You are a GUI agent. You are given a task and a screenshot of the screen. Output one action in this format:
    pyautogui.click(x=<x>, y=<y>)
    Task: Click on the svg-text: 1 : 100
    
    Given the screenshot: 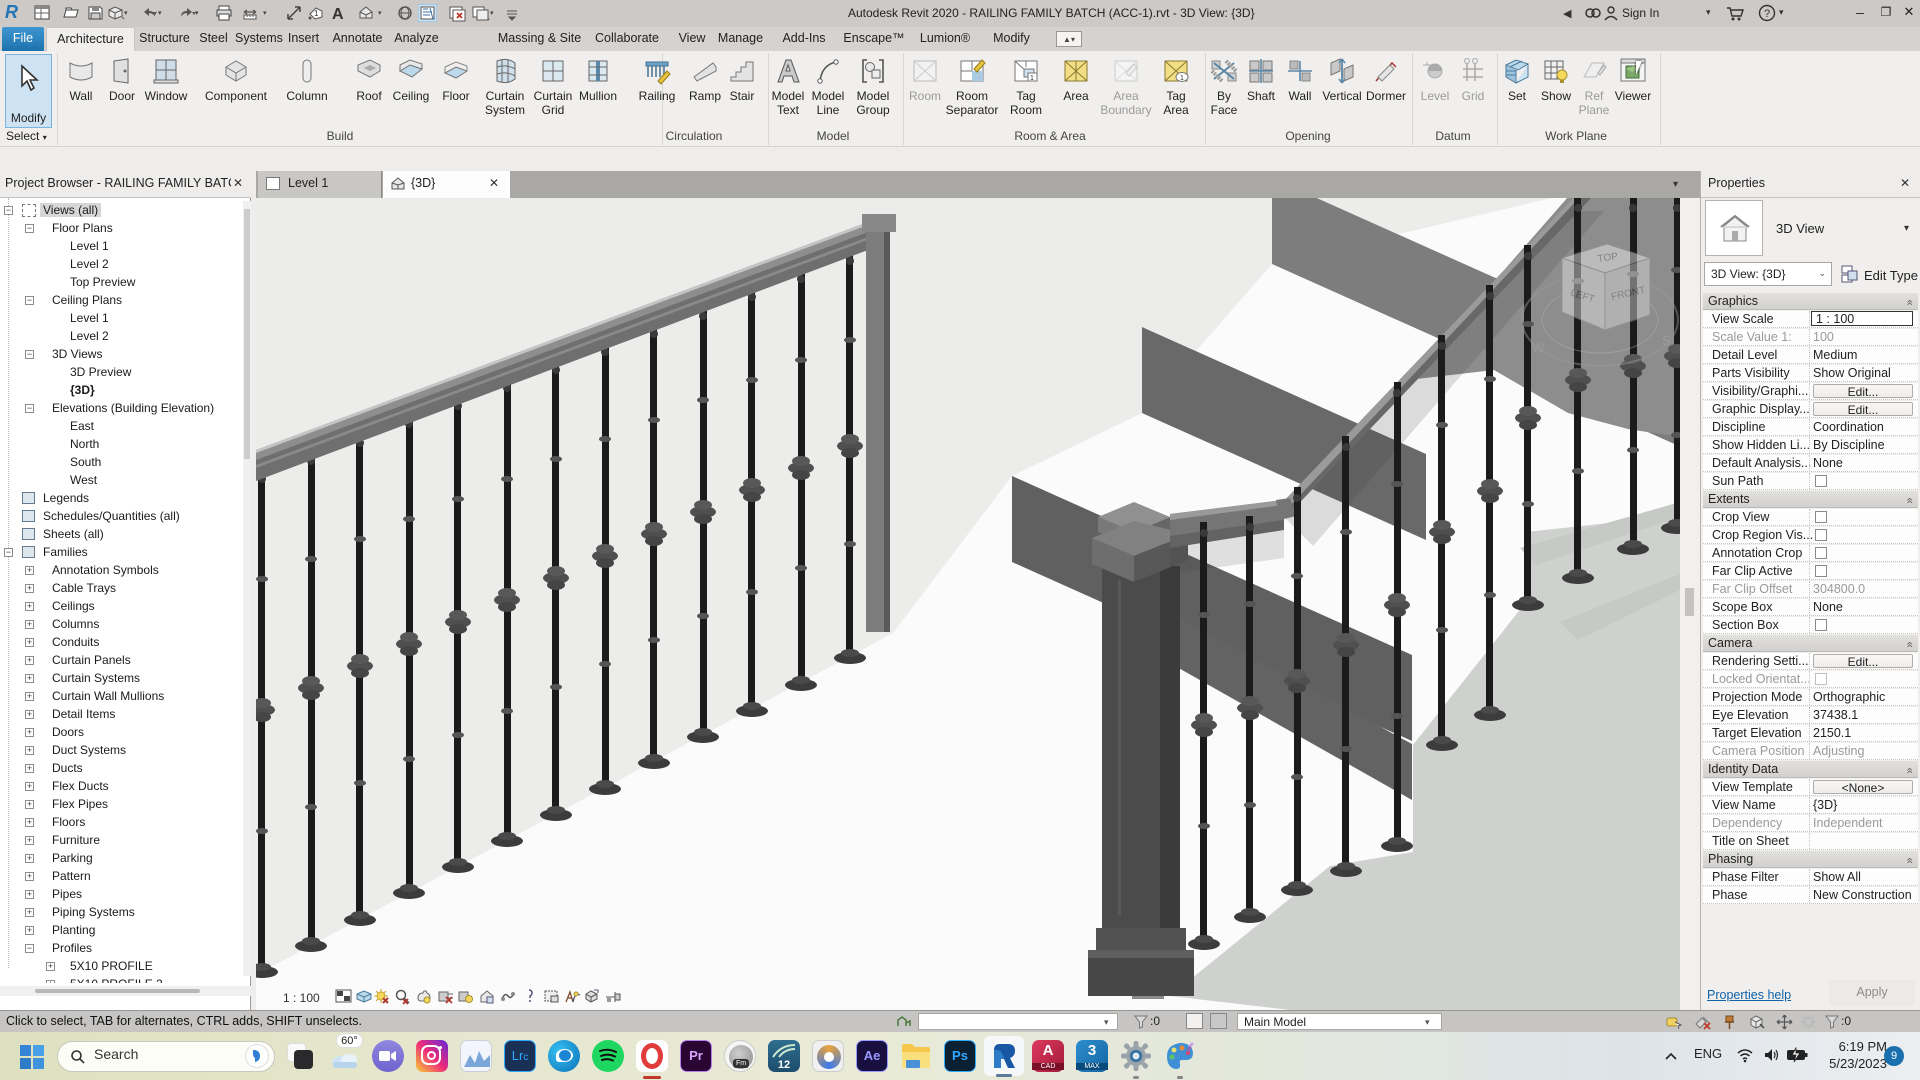 What is the action you would take?
    pyautogui.click(x=301, y=998)
    